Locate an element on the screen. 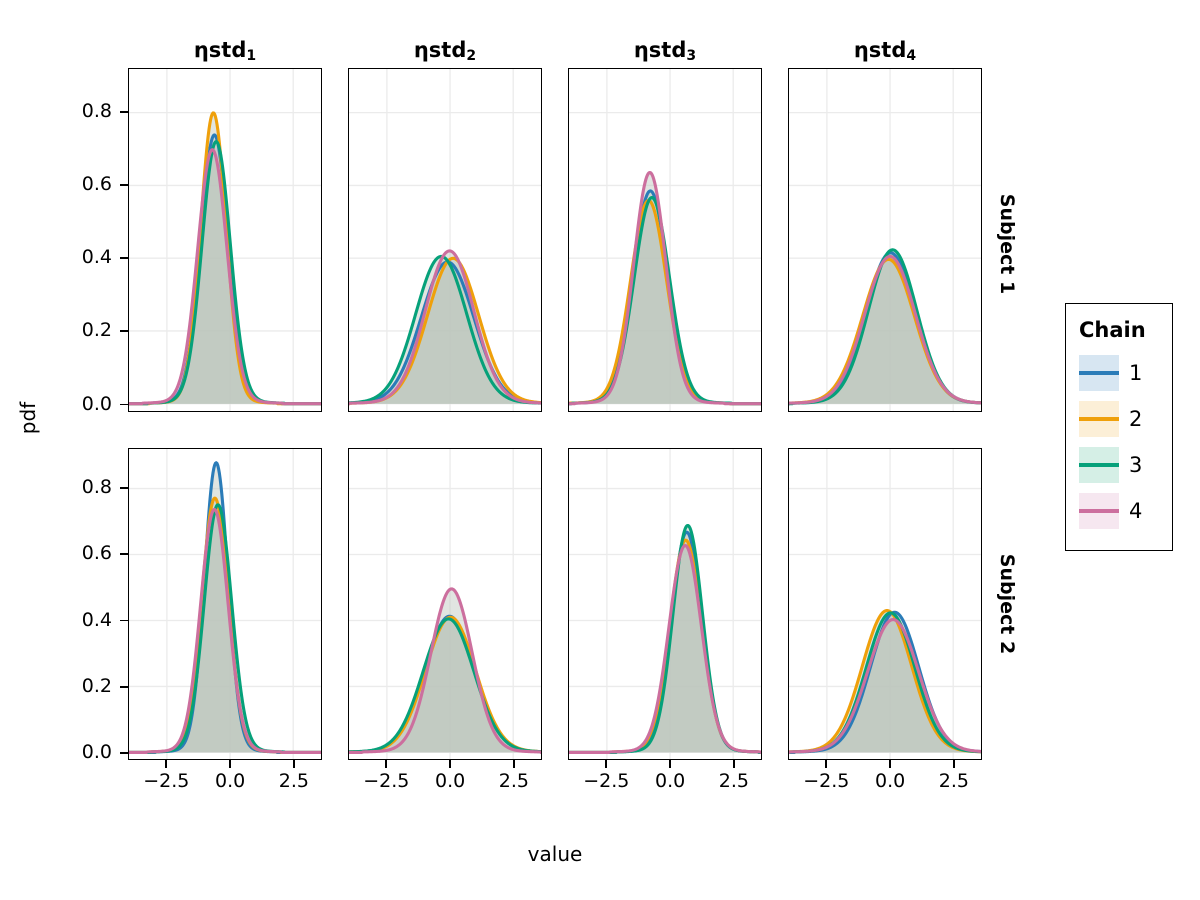 The height and width of the screenshot is (900, 1200). panel-subject2-etastd2 is located at coordinates (445, 604).